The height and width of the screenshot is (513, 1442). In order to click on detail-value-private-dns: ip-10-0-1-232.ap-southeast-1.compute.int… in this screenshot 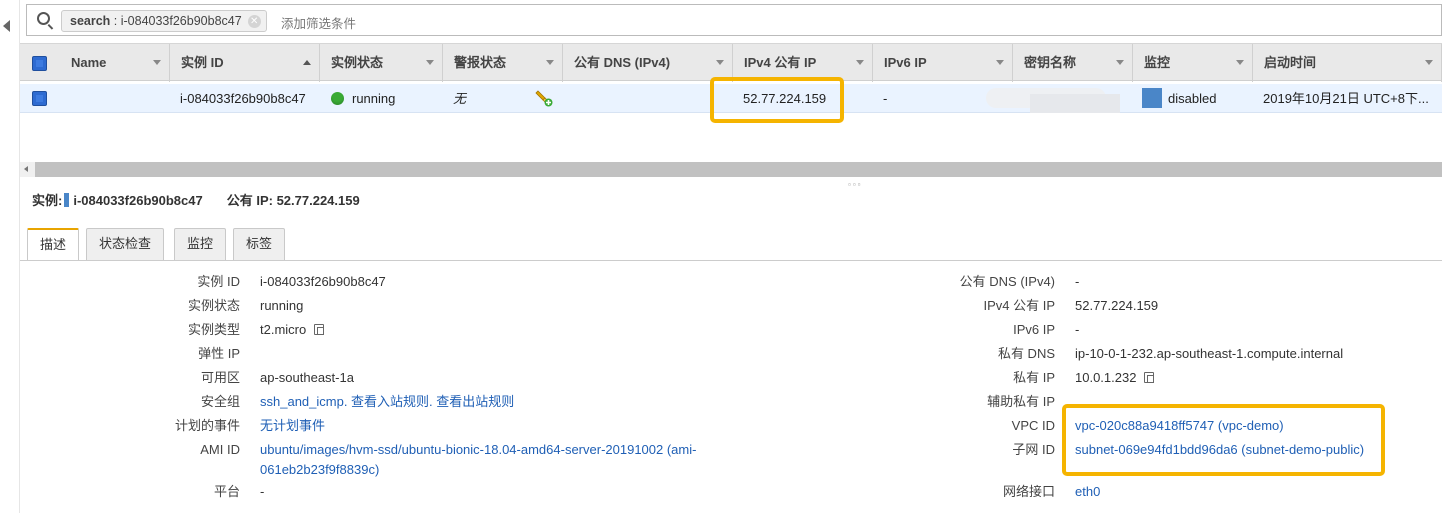, I will do `click(1209, 353)`.